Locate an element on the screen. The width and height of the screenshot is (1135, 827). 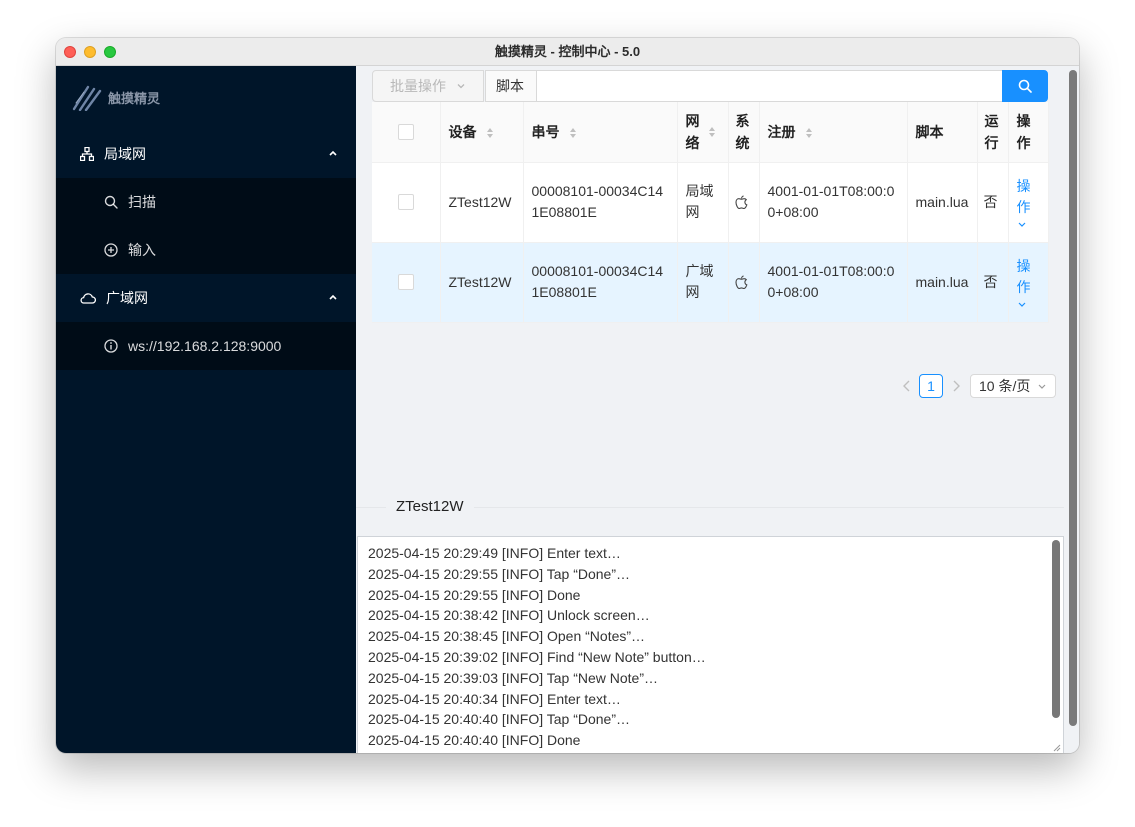
menu-group-lan: 局域网 is located at coordinates (206, 154).